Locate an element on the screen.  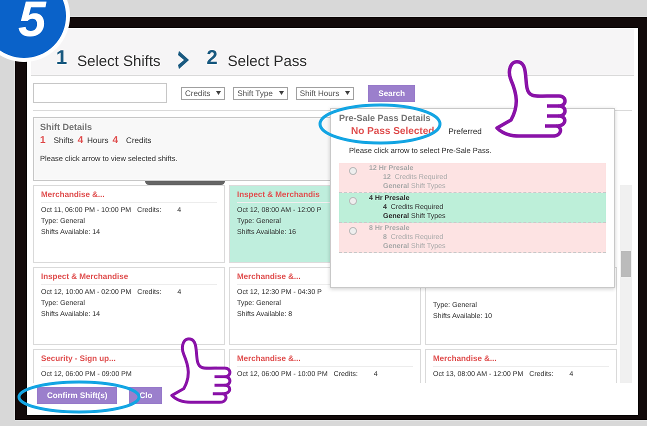
scrollbar is located at coordinates (626, 284).